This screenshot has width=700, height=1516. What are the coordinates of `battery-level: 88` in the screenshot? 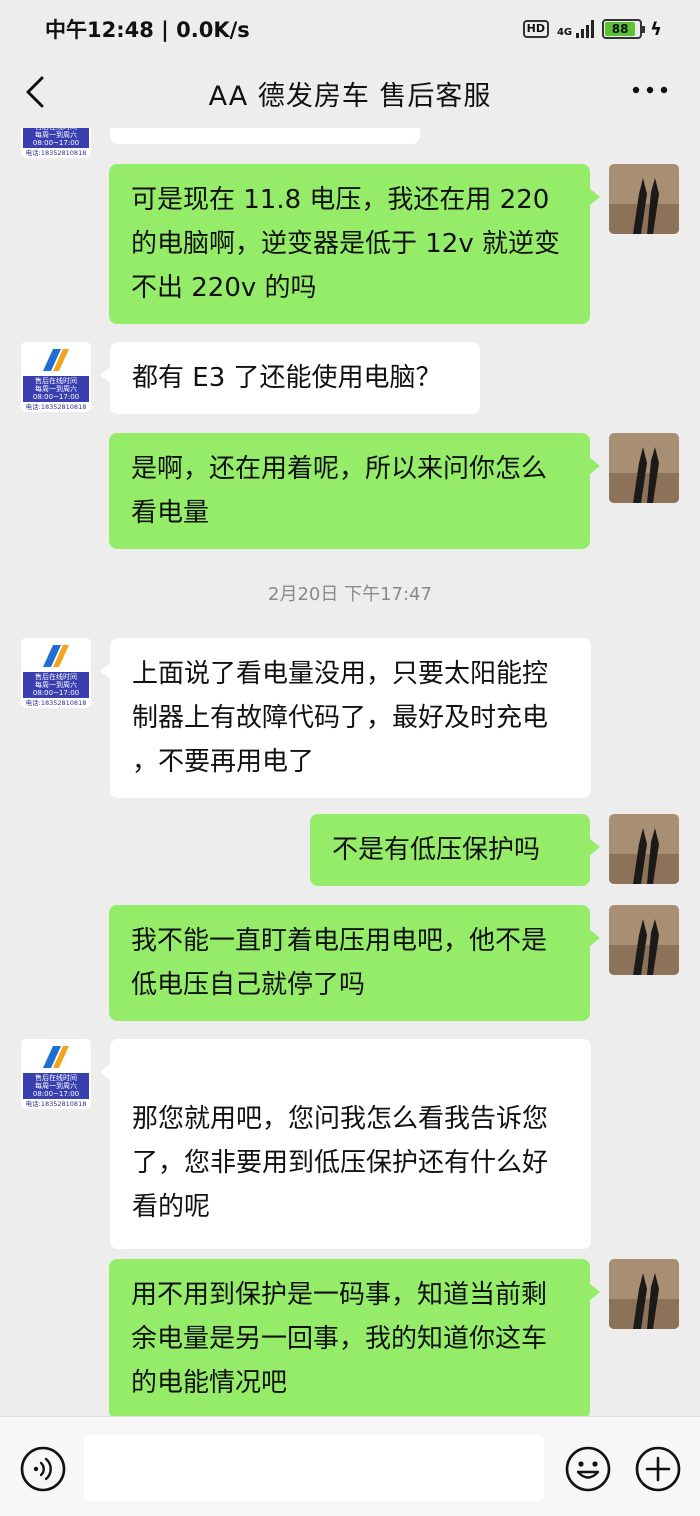 It's located at (620, 29).